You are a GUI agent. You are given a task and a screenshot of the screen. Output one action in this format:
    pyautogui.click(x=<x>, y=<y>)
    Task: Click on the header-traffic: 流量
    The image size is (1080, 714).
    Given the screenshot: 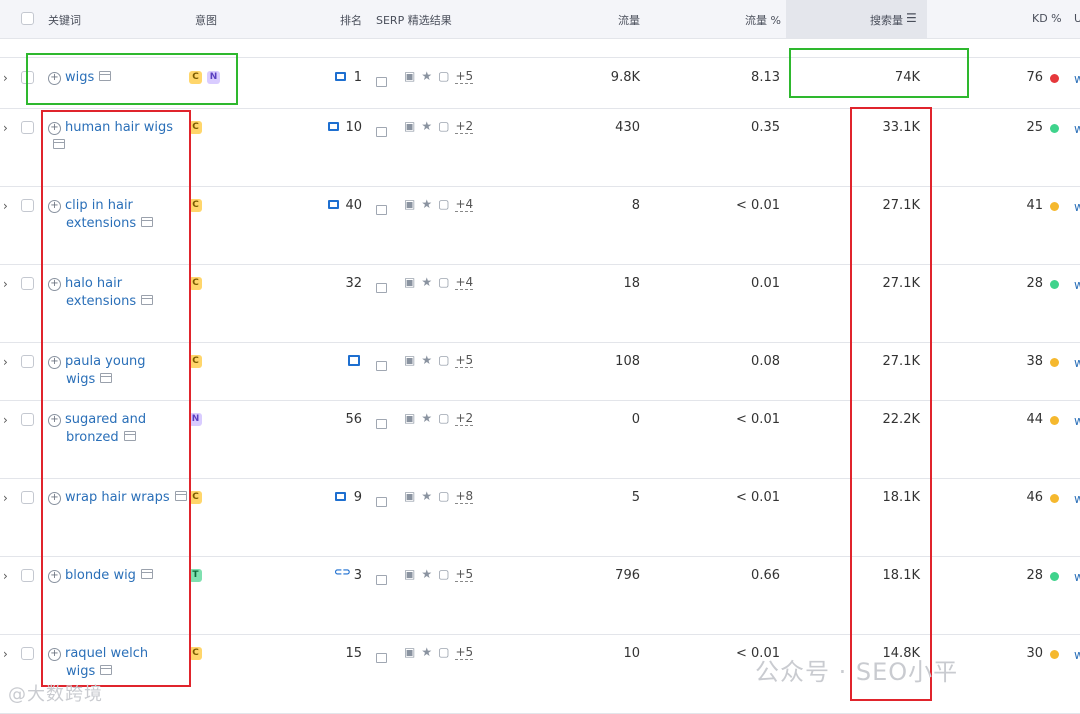 What is the action you would take?
    pyautogui.click(x=629, y=20)
    